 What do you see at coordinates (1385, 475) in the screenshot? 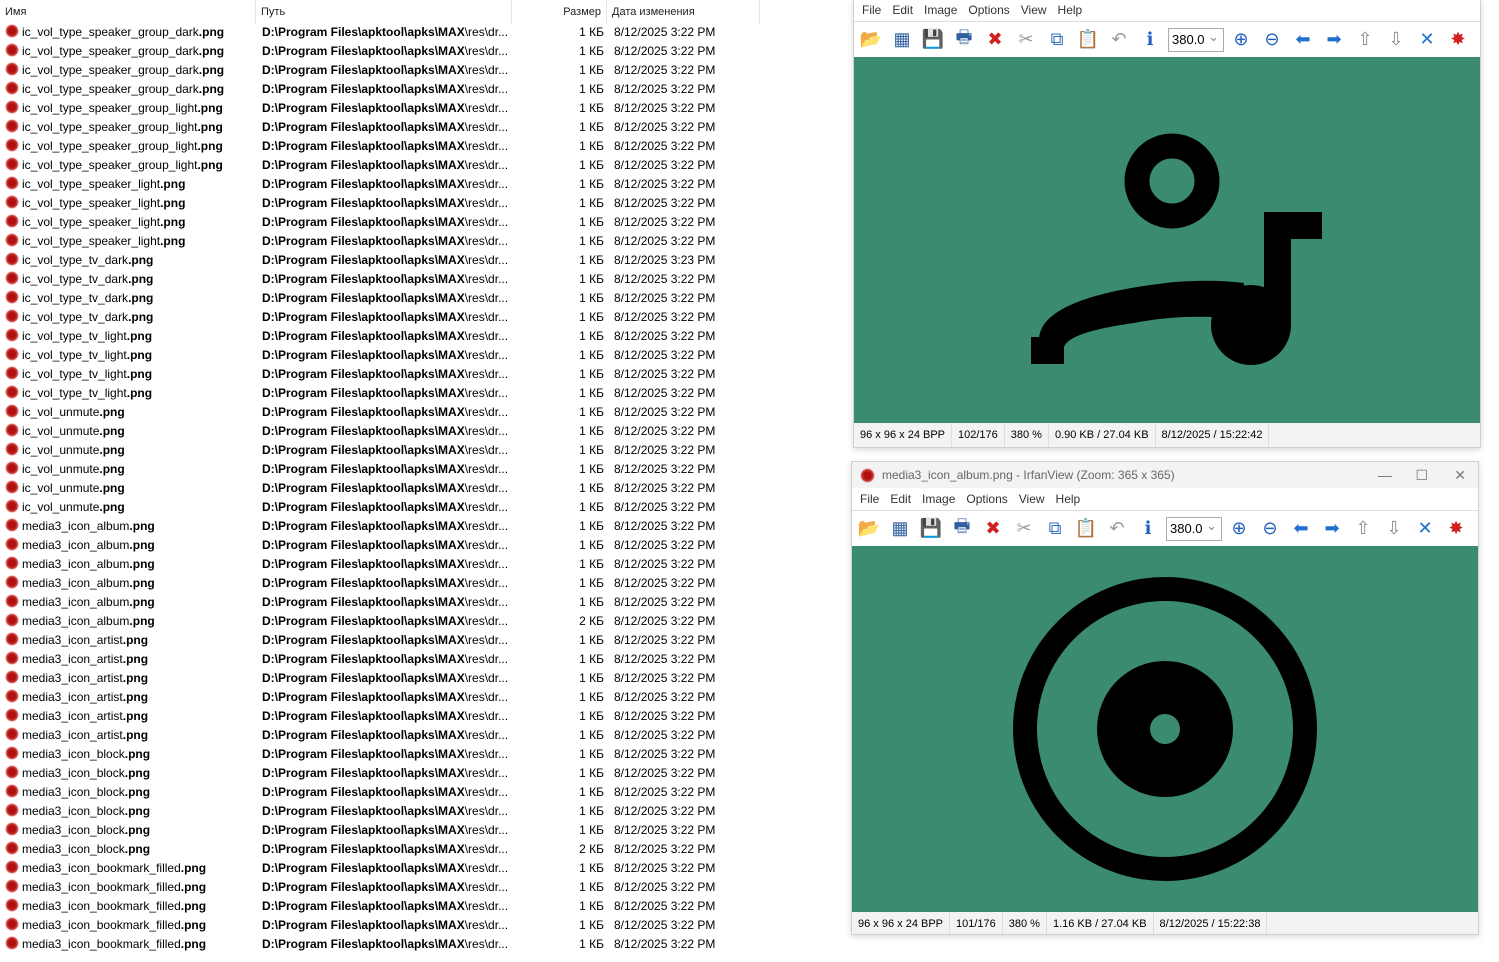
I see `minimize-button: —` at bounding box center [1385, 475].